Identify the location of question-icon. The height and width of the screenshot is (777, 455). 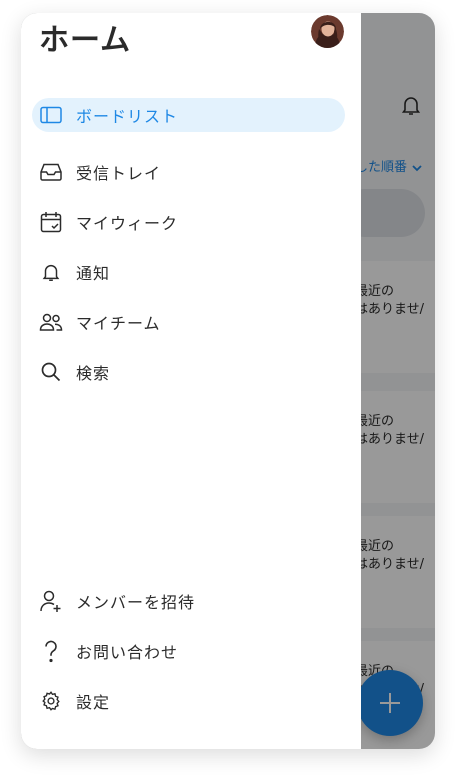
(51, 651).